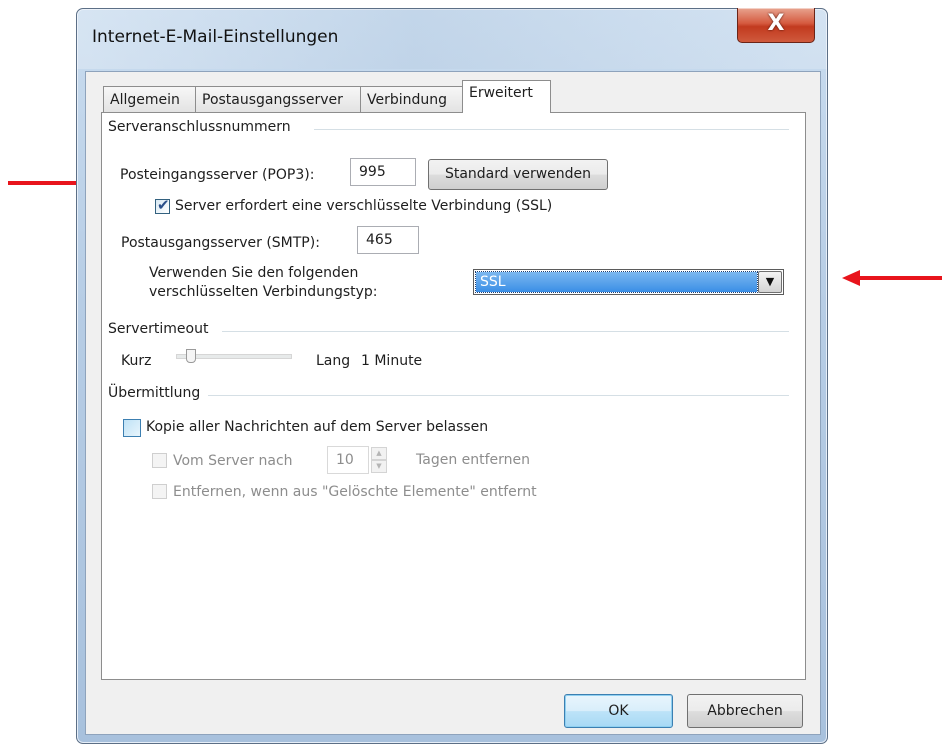  I want to click on remove-after-label: Vom Server nach, so click(233, 461).